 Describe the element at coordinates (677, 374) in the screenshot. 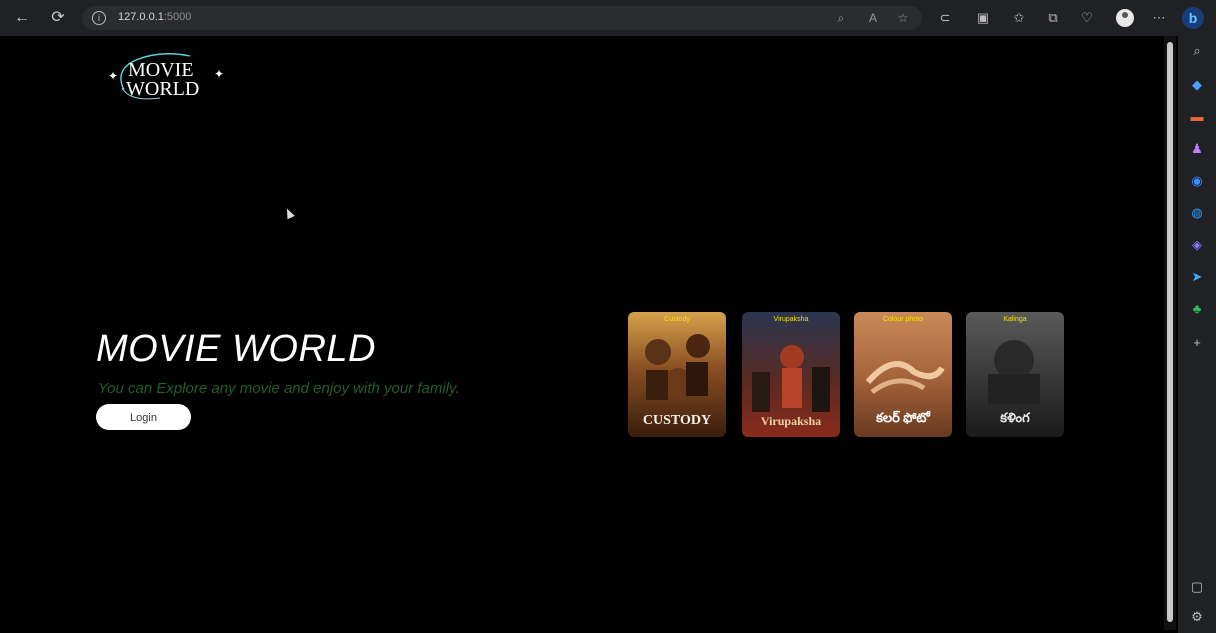

I see `poster-custody: Custody CUSTODY` at that location.